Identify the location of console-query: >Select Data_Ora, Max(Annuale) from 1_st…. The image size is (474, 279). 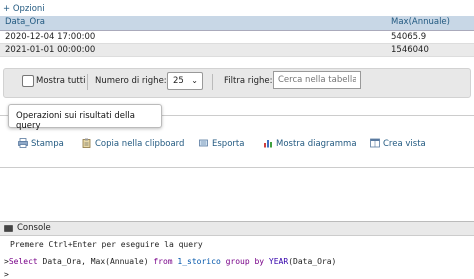
(170, 261).